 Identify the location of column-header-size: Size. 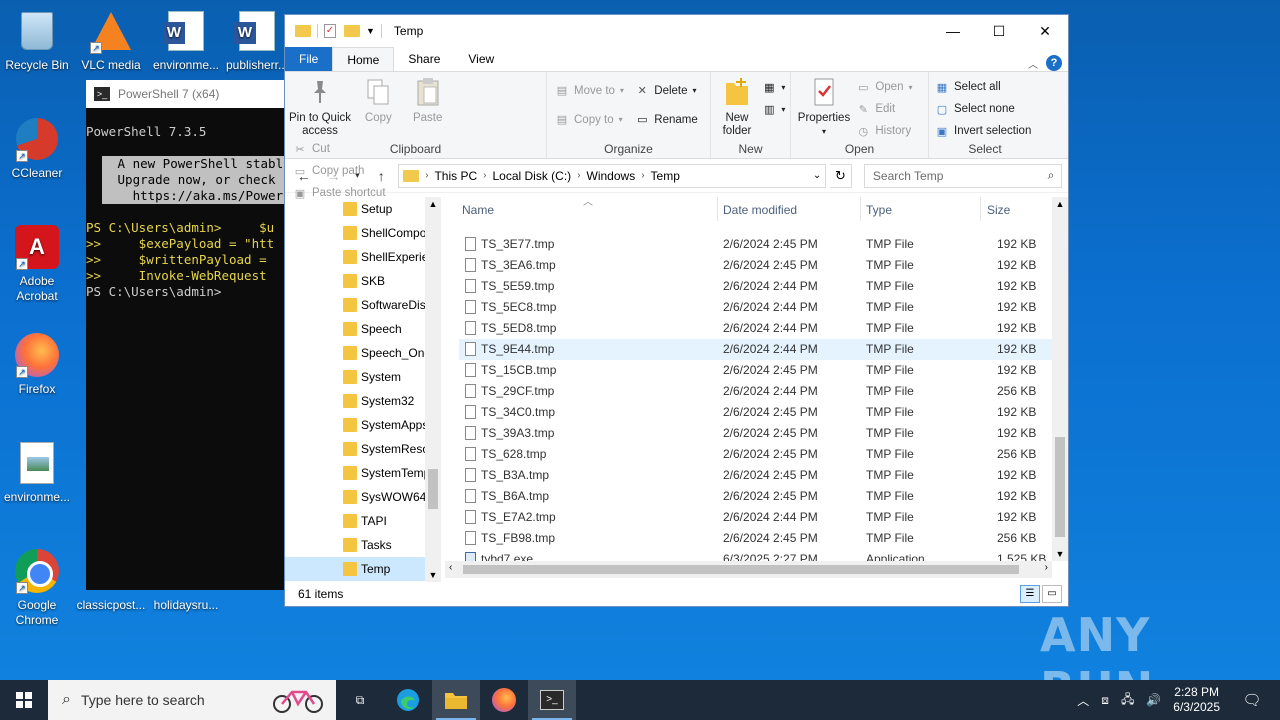
(998, 210).